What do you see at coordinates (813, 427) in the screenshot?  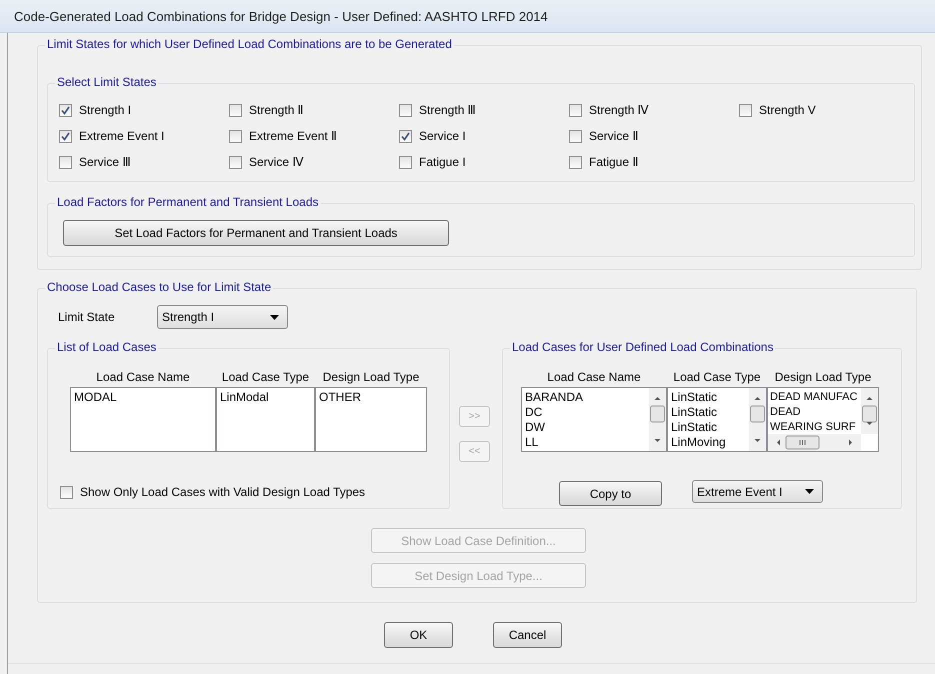 I see `list-cell: WEARING SURF` at bounding box center [813, 427].